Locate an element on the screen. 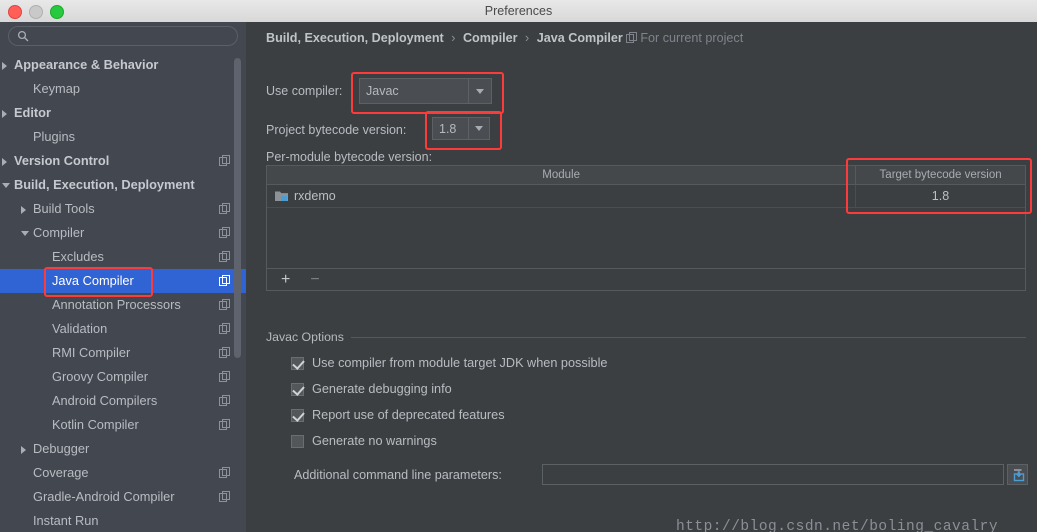  sidebar-item-editor: Editor is located at coordinates (123, 113).